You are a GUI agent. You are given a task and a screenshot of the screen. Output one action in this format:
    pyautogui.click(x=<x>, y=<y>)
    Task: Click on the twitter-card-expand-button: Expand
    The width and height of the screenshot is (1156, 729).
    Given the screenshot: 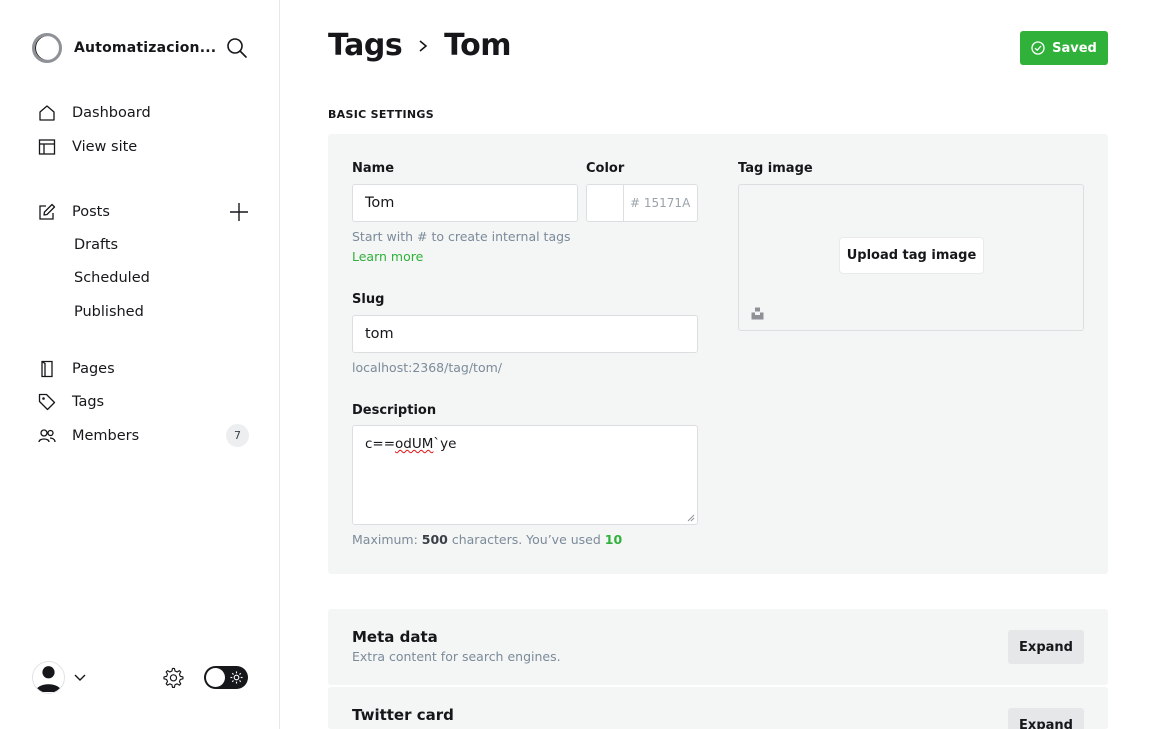 What is the action you would take?
    pyautogui.click(x=1046, y=718)
    